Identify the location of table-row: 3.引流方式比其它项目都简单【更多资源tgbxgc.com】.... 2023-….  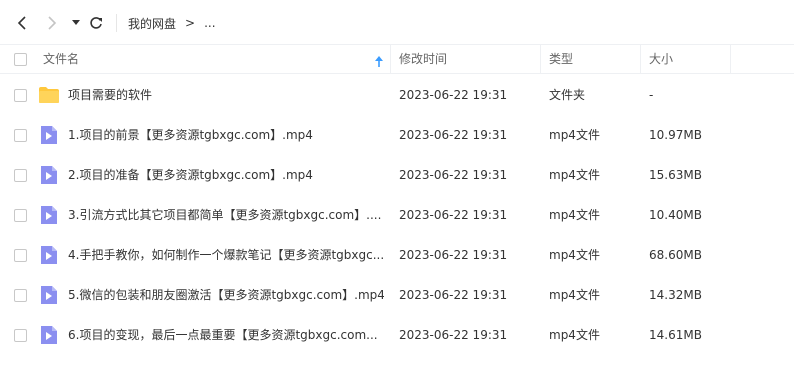
(397, 215).